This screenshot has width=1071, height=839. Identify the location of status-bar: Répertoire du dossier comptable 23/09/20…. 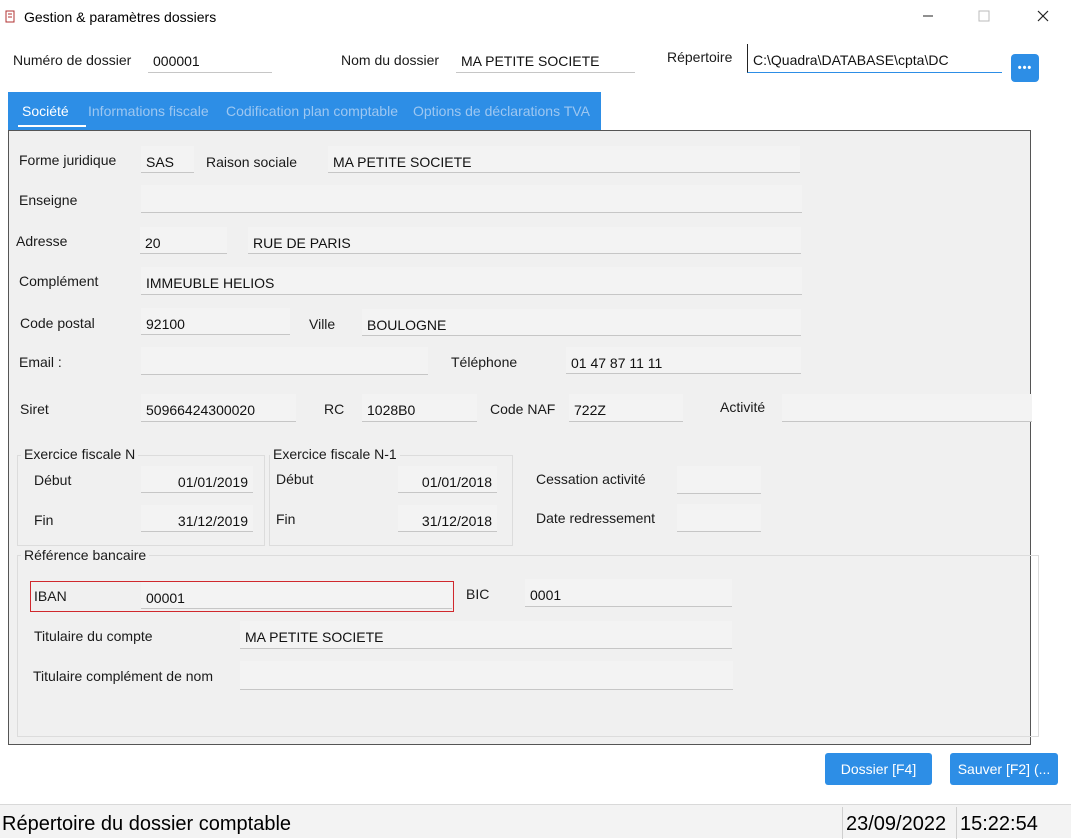
(535, 821).